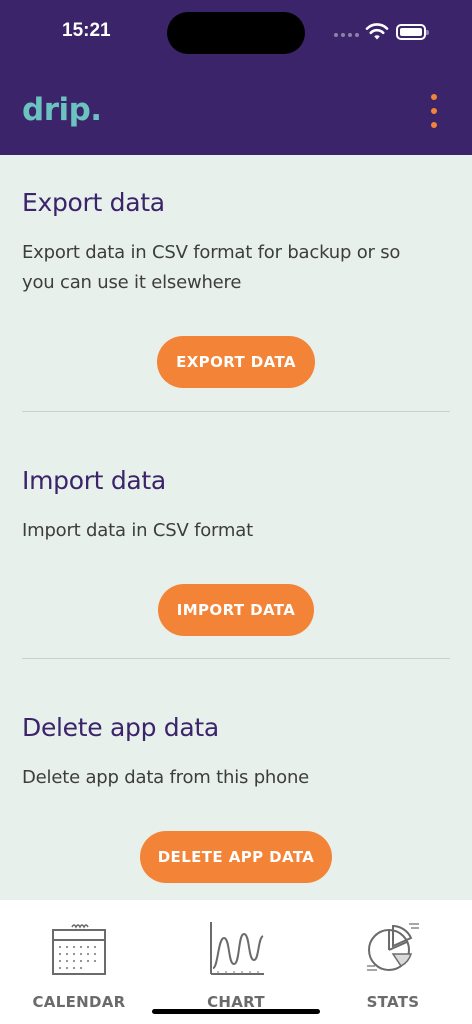 Image resolution: width=472 pixels, height=1024 pixels. Describe the element at coordinates (434, 111) in the screenshot. I see `more-menu-icon` at that location.